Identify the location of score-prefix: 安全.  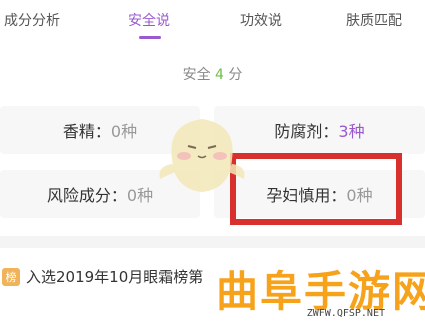
(196, 75).